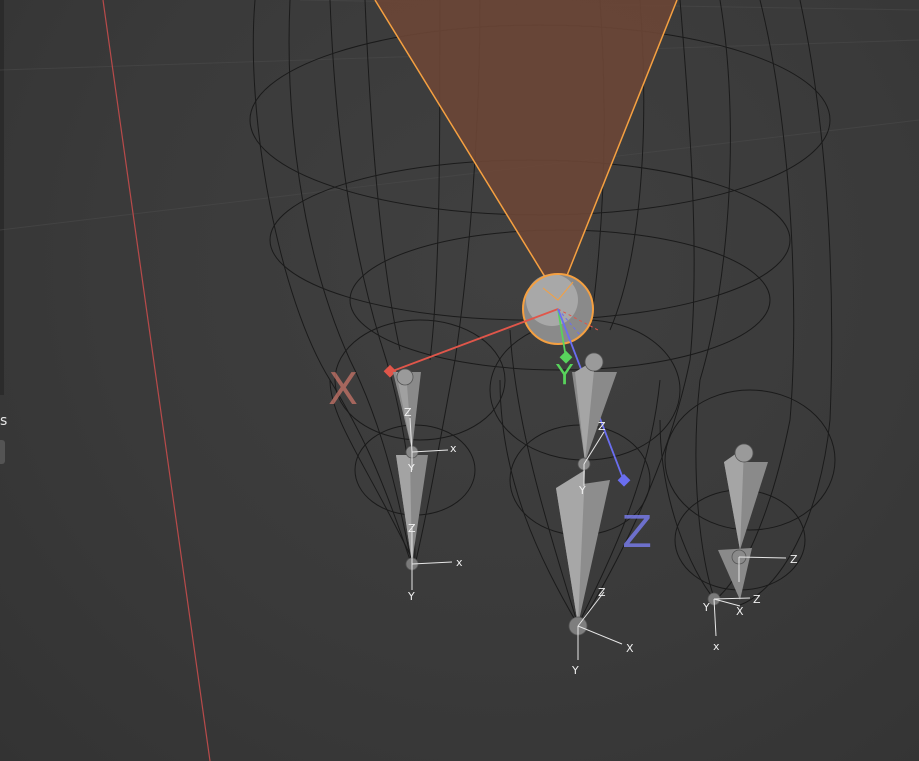 Image resolution: width=919 pixels, height=761 pixels. Describe the element at coordinates (637, 532) in the screenshot. I see `gizmo-z-label: Z` at that location.